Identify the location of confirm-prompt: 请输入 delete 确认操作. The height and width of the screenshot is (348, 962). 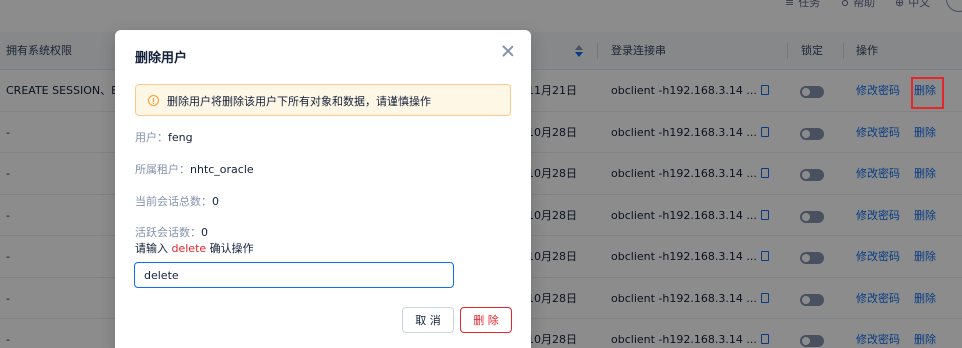
(194, 248).